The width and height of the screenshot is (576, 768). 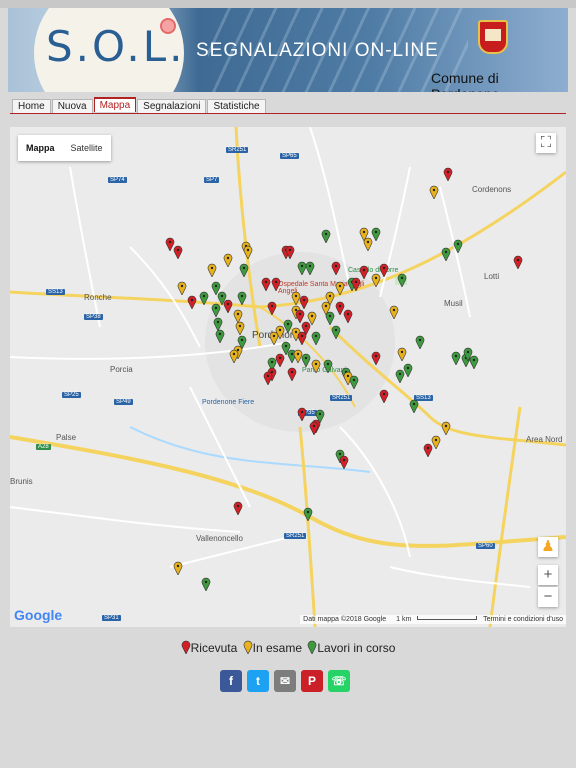 I want to click on place-label: Brunis, so click(x=21, y=481).